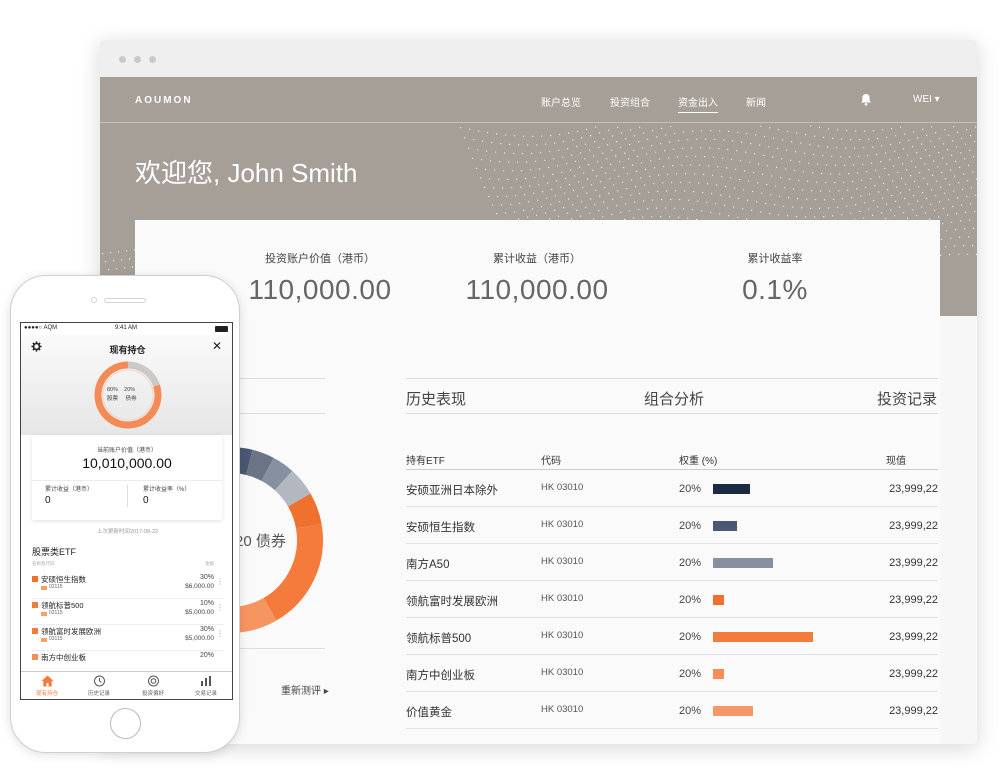  Describe the element at coordinates (127, 350) in the screenshot. I see `phone-title: 现有持仓` at that location.